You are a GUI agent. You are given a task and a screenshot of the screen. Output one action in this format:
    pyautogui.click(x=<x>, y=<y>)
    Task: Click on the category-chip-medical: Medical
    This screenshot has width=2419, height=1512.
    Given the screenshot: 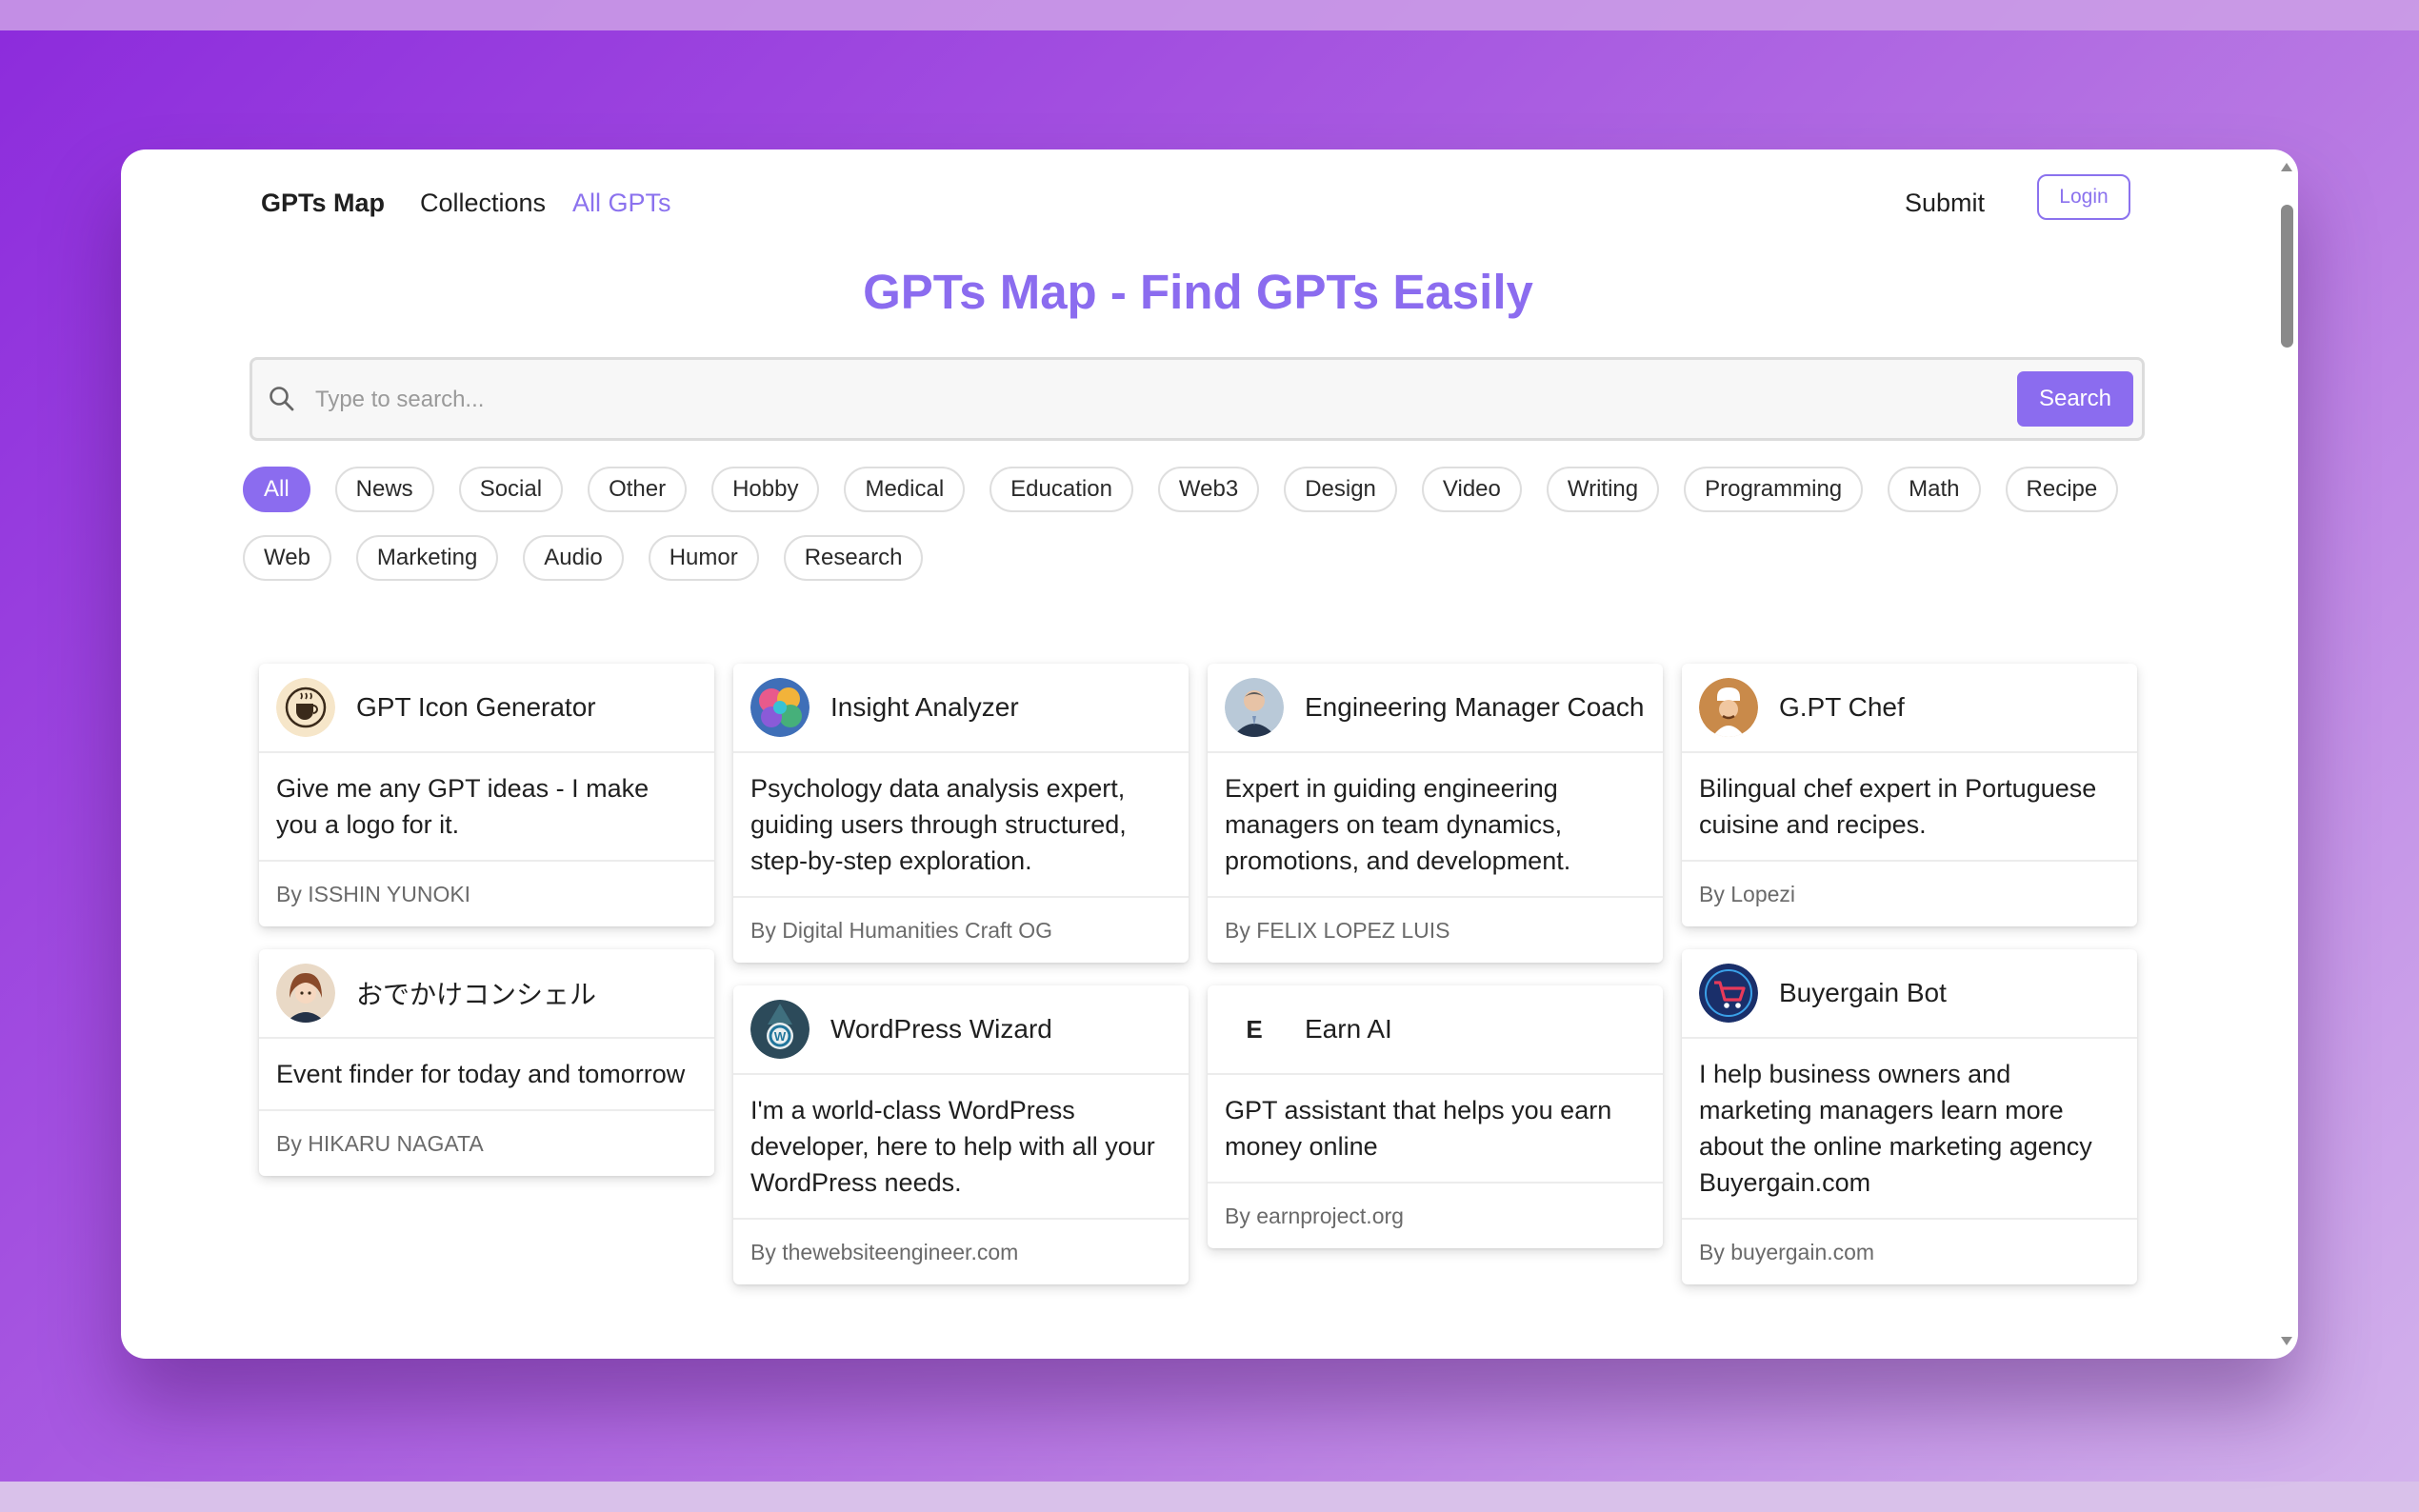 What is the action you would take?
    pyautogui.click(x=905, y=489)
    